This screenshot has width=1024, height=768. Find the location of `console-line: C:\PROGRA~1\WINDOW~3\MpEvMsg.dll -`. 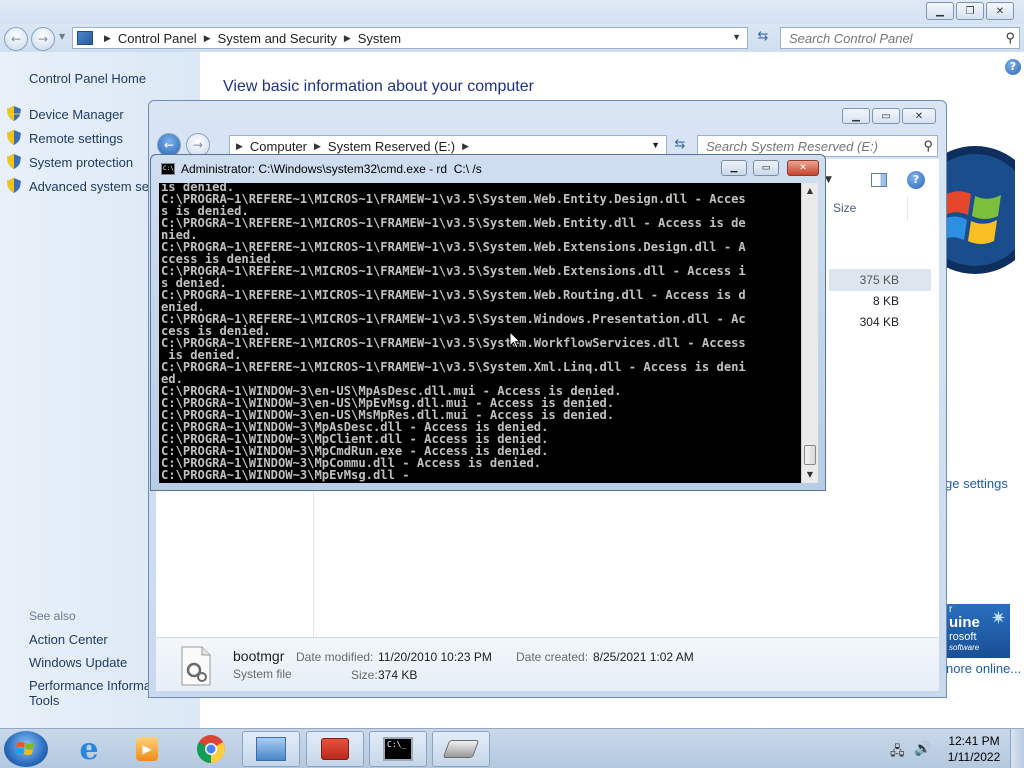

console-line: C:\PROGRA~1\WINDOW~3\MpEvMsg.dll - is located at coordinates (285, 475).